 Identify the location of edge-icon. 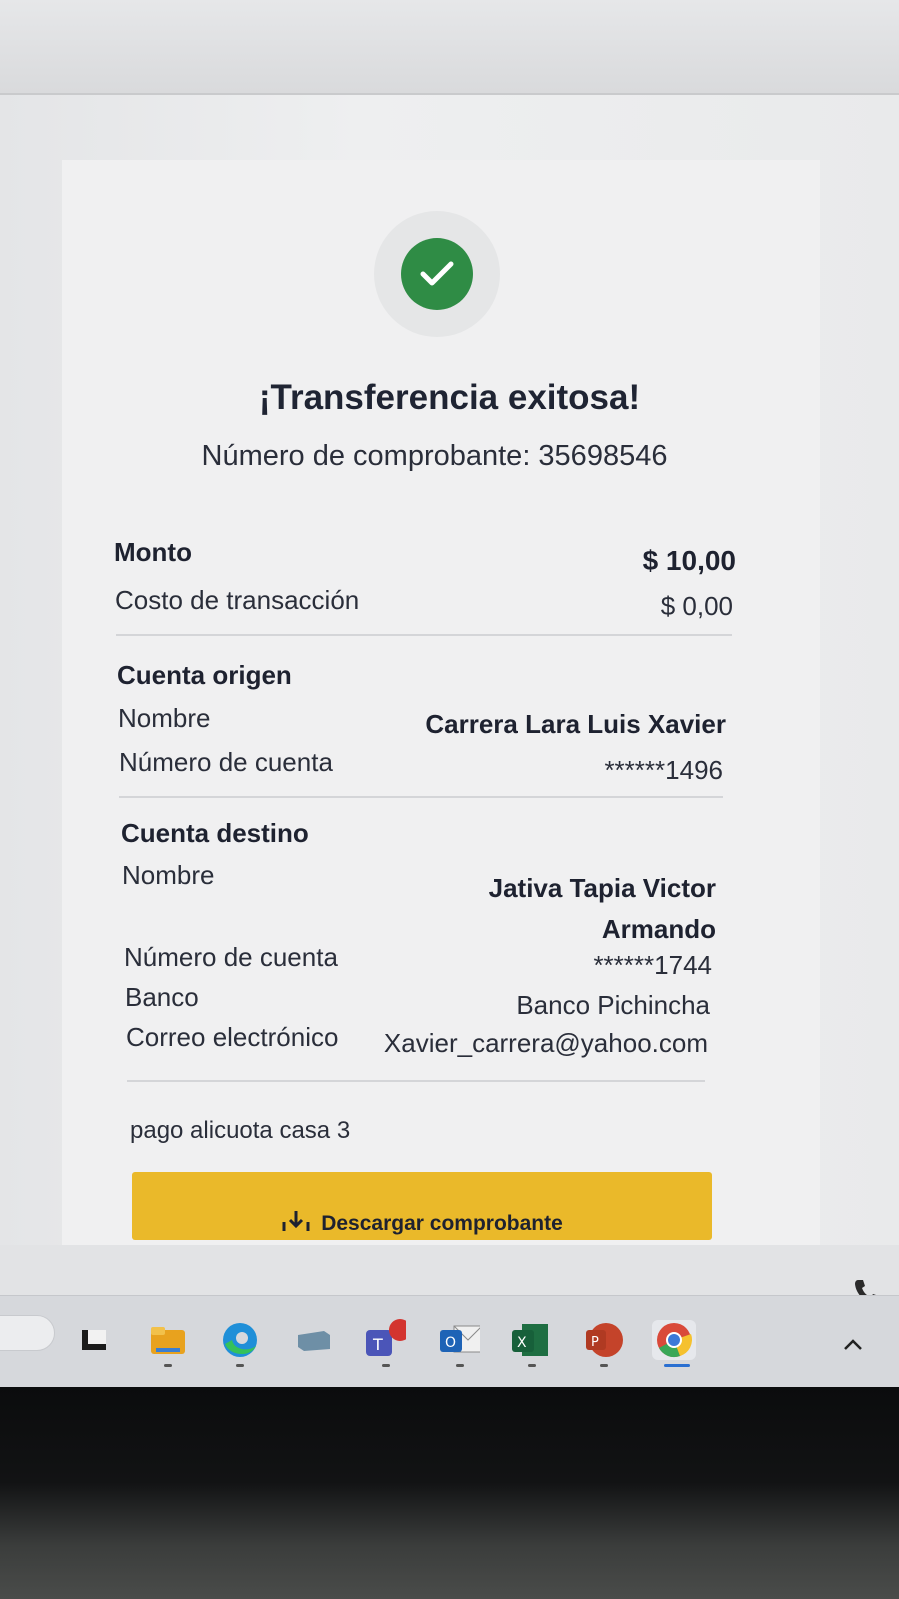
(240, 1340).